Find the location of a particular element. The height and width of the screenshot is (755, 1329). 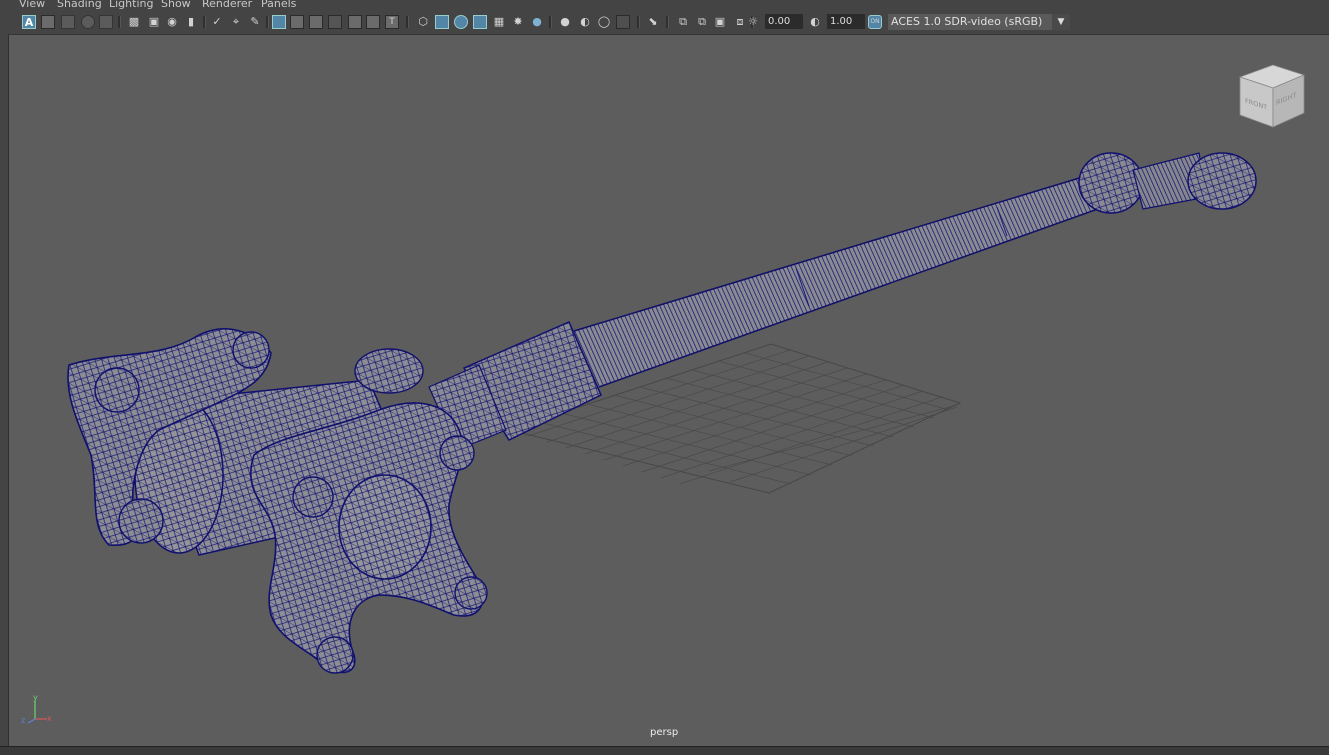

xray-active-icon: ⧉ is located at coordinates (702, 22).